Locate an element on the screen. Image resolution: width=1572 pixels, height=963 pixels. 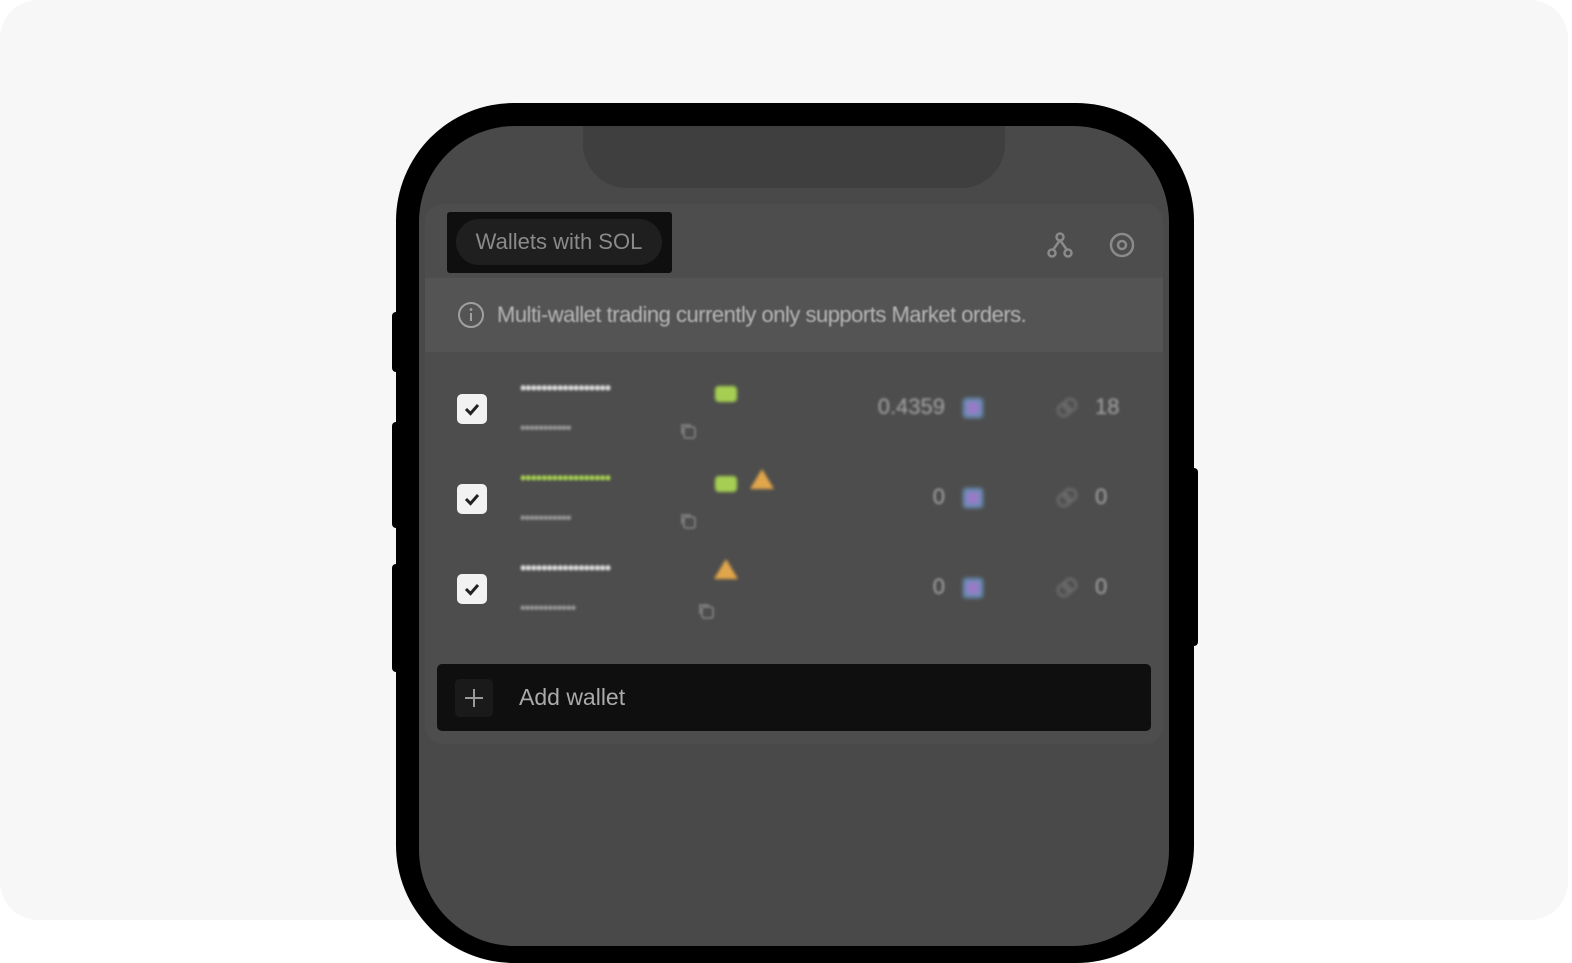
wallet-row: ••••••••••••••••• ••••••••••• 0.4359 18 is located at coordinates (794, 417).